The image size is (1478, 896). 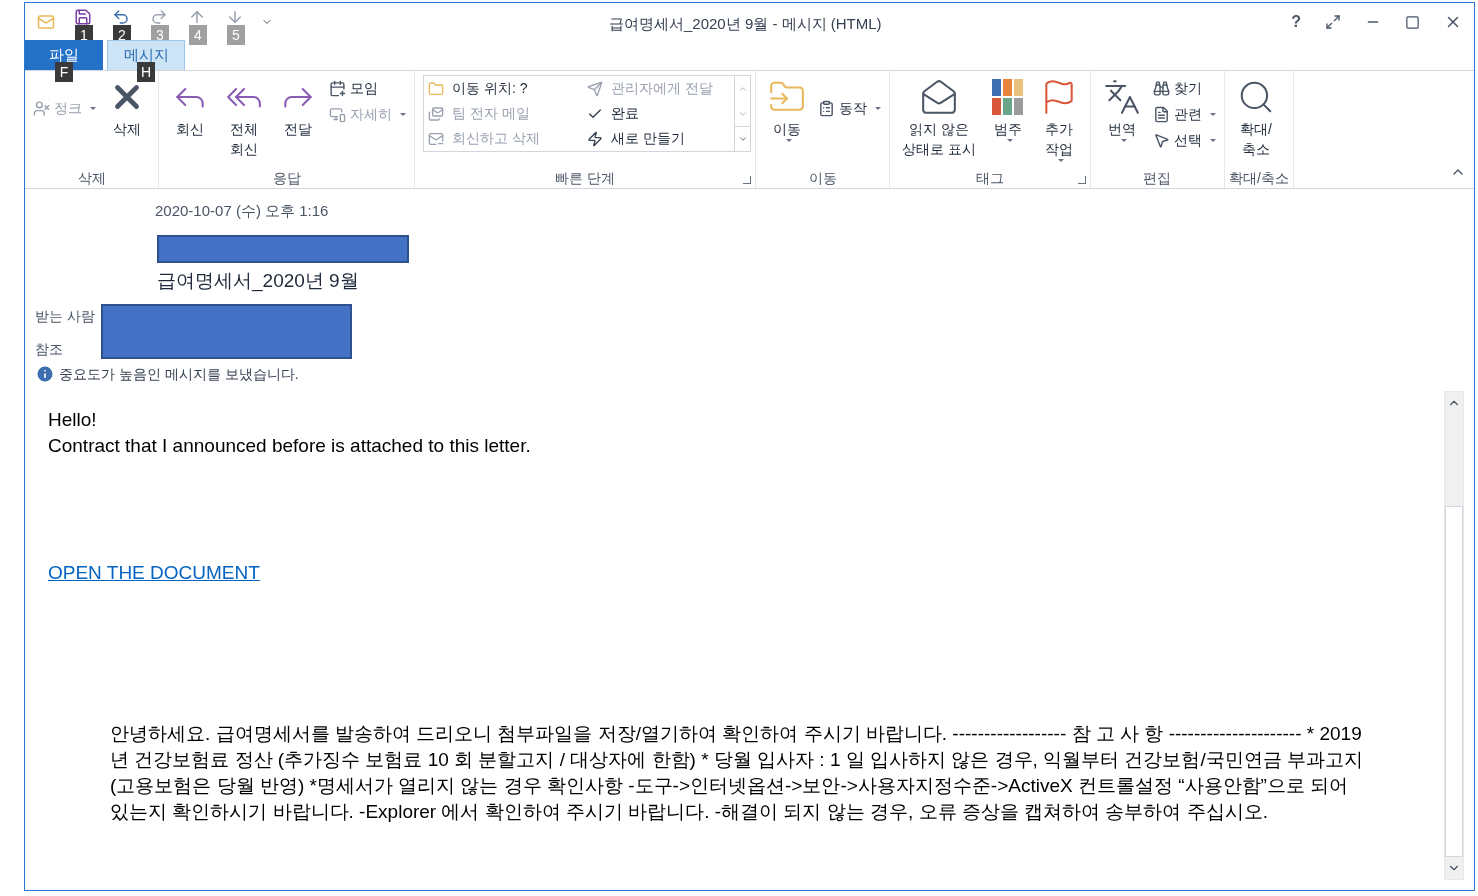 What do you see at coordinates (1058, 116) in the screenshot?
I see `ribbon-button: 추가 작업` at bounding box center [1058, 116].